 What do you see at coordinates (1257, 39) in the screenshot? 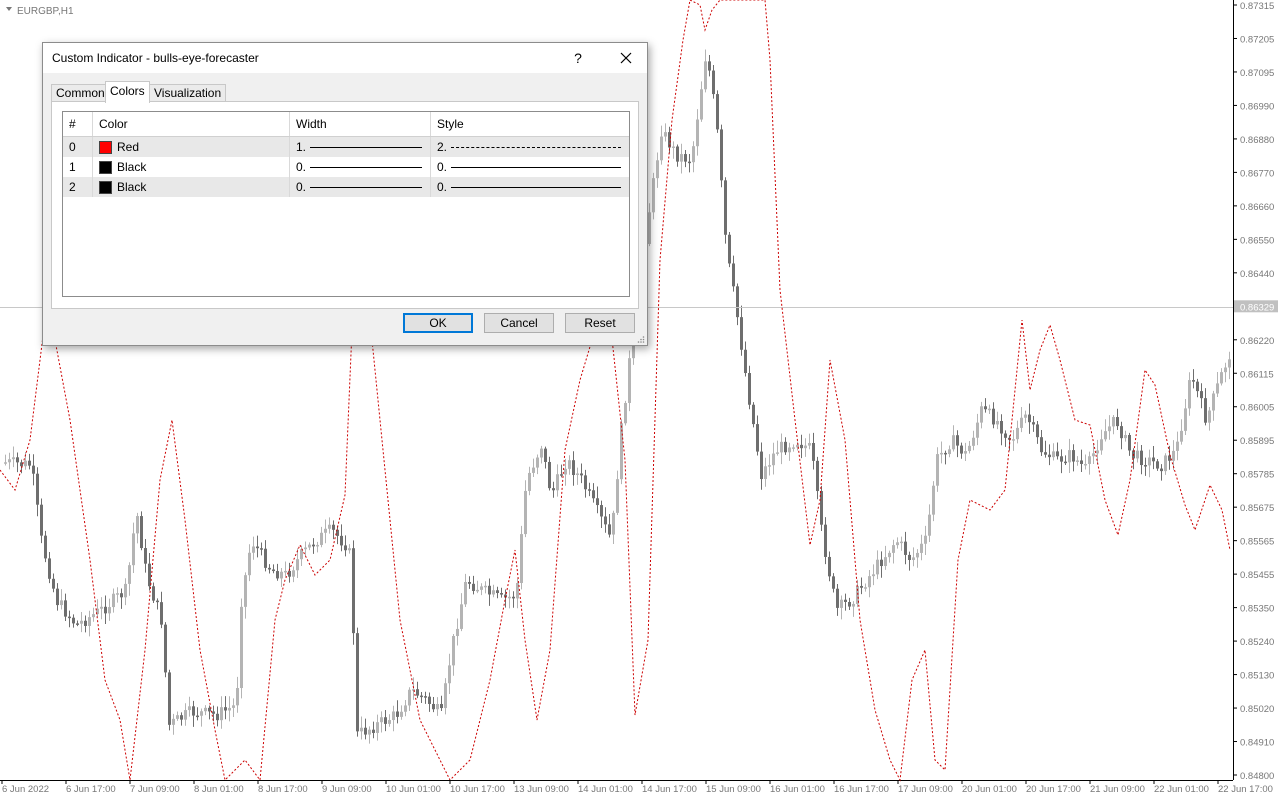
I see `price-label: 0.87205` at bounding box center [1257, 39].